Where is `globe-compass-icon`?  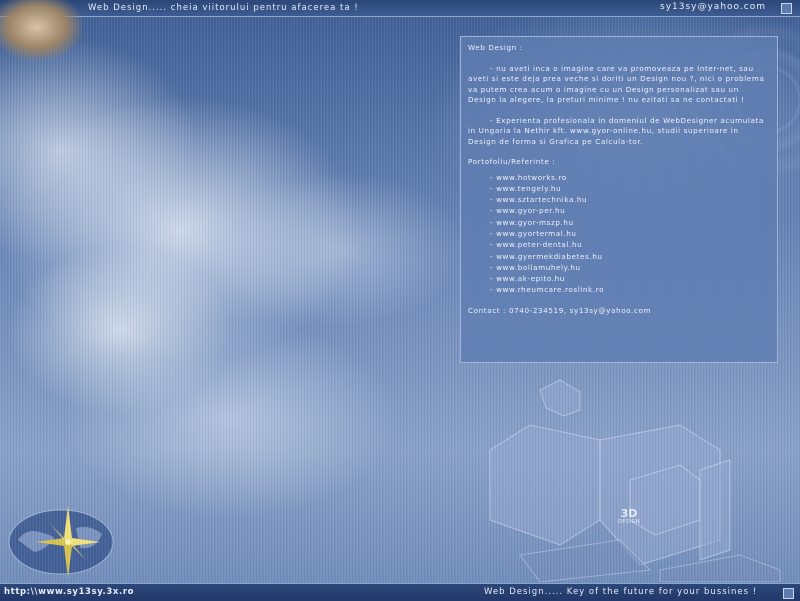 globe-compass-icon is located at coordinates (61, 542).